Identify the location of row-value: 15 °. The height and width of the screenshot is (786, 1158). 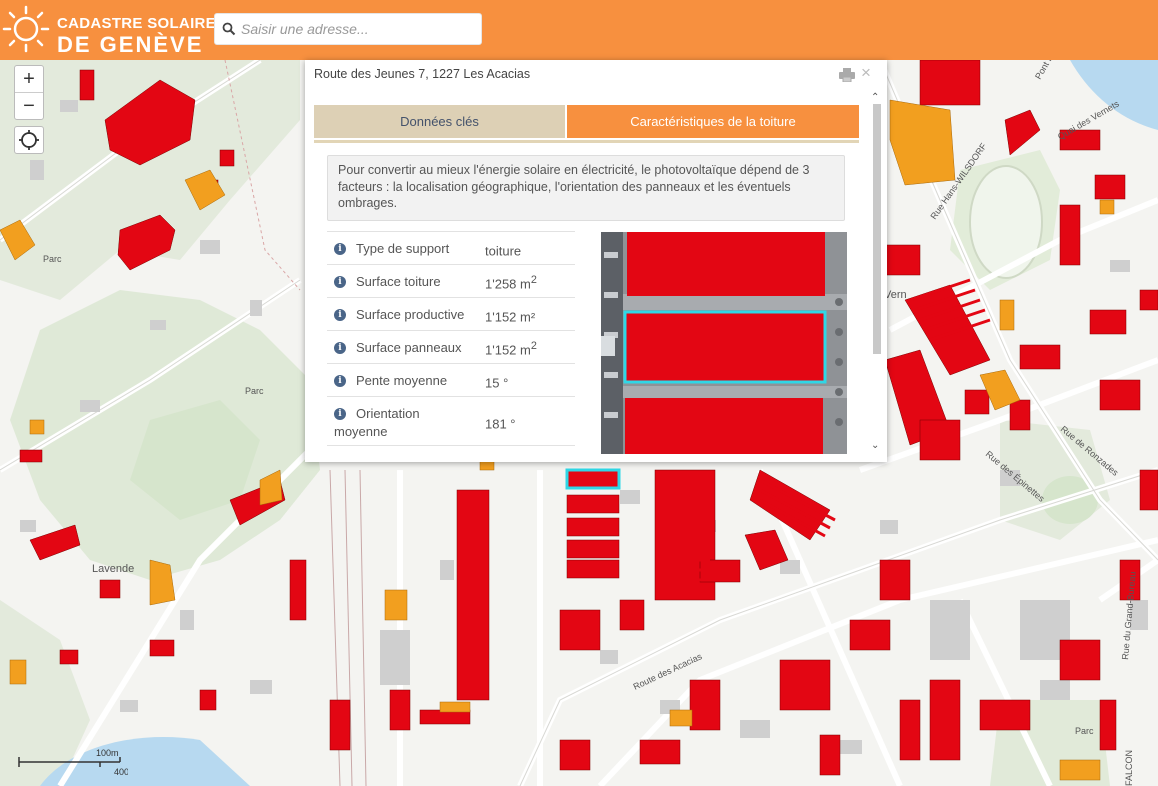
(497, 383).